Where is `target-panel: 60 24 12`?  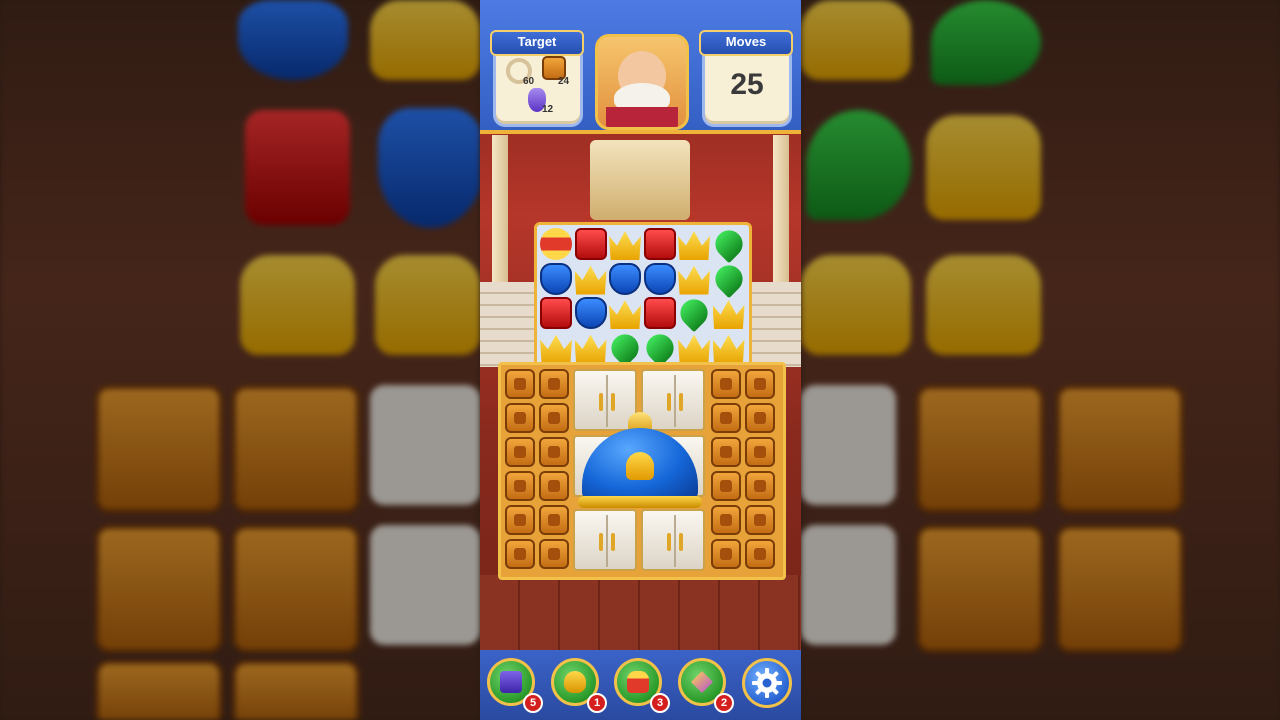
target-panel: 60 24 12 is located at coordinates (538, 86).